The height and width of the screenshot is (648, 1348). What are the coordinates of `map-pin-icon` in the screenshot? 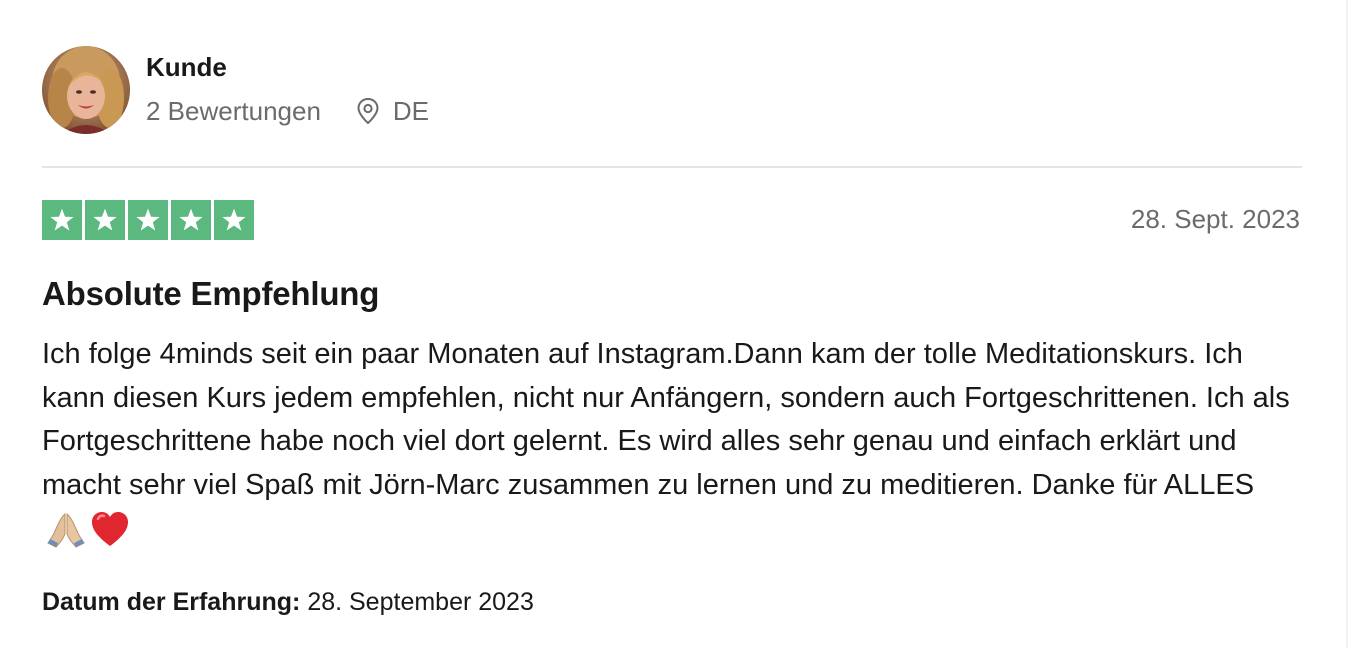 It's located at (368, 111).